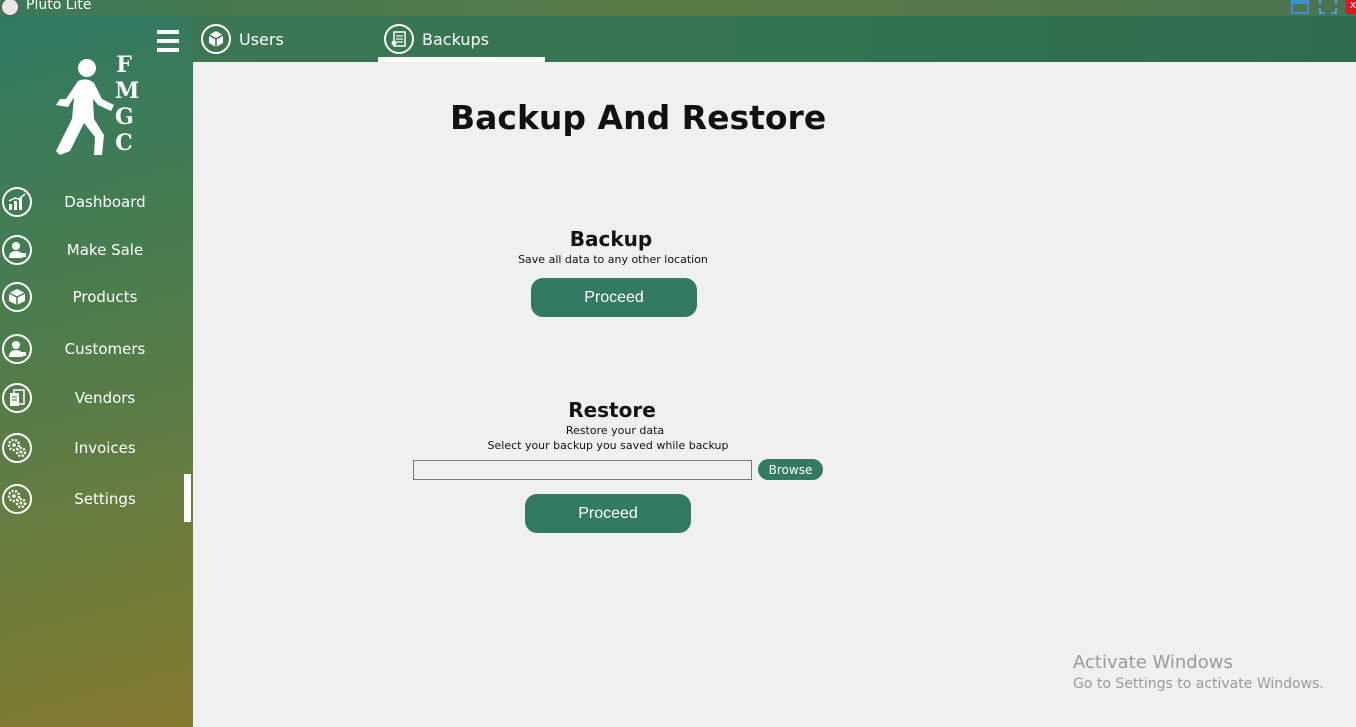 The image size is (1356, 727). Describe the element at coordinates (17, 398) in the screenshot. I see `vendor-doc-icon` at that location.